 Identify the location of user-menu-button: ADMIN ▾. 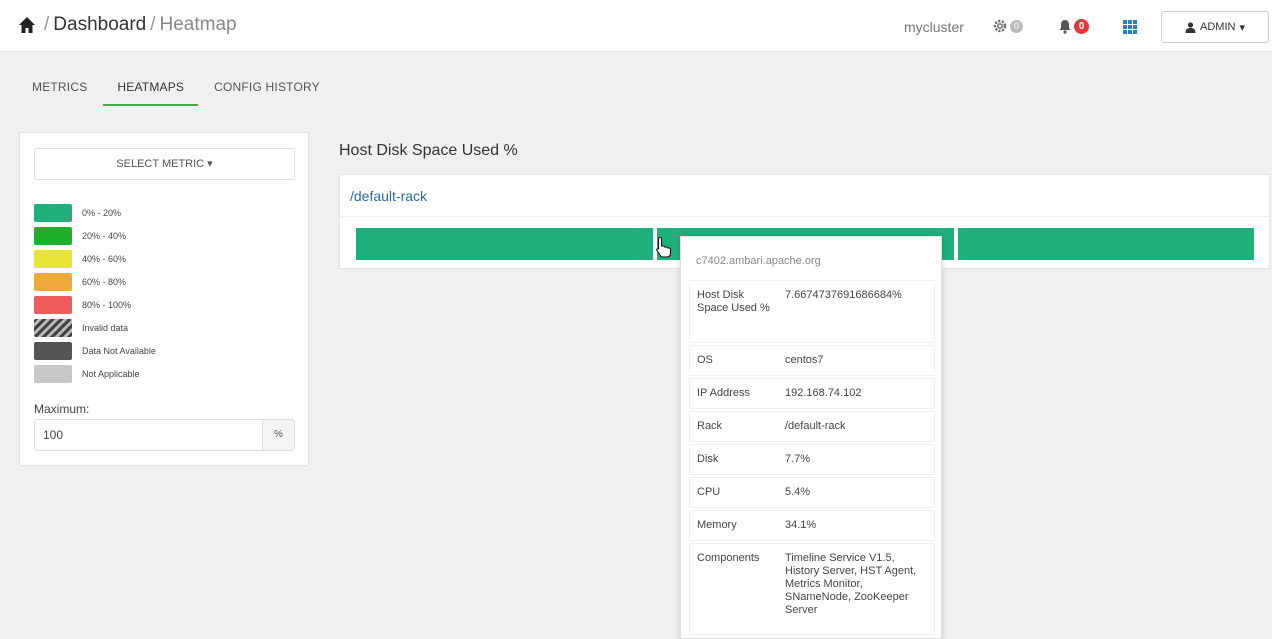
(1215, 27).